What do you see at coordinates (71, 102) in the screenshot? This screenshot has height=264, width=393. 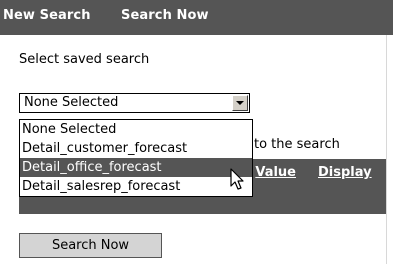 I see `saved-search-selected-value: None Selected` at bounding box center [71, 102].